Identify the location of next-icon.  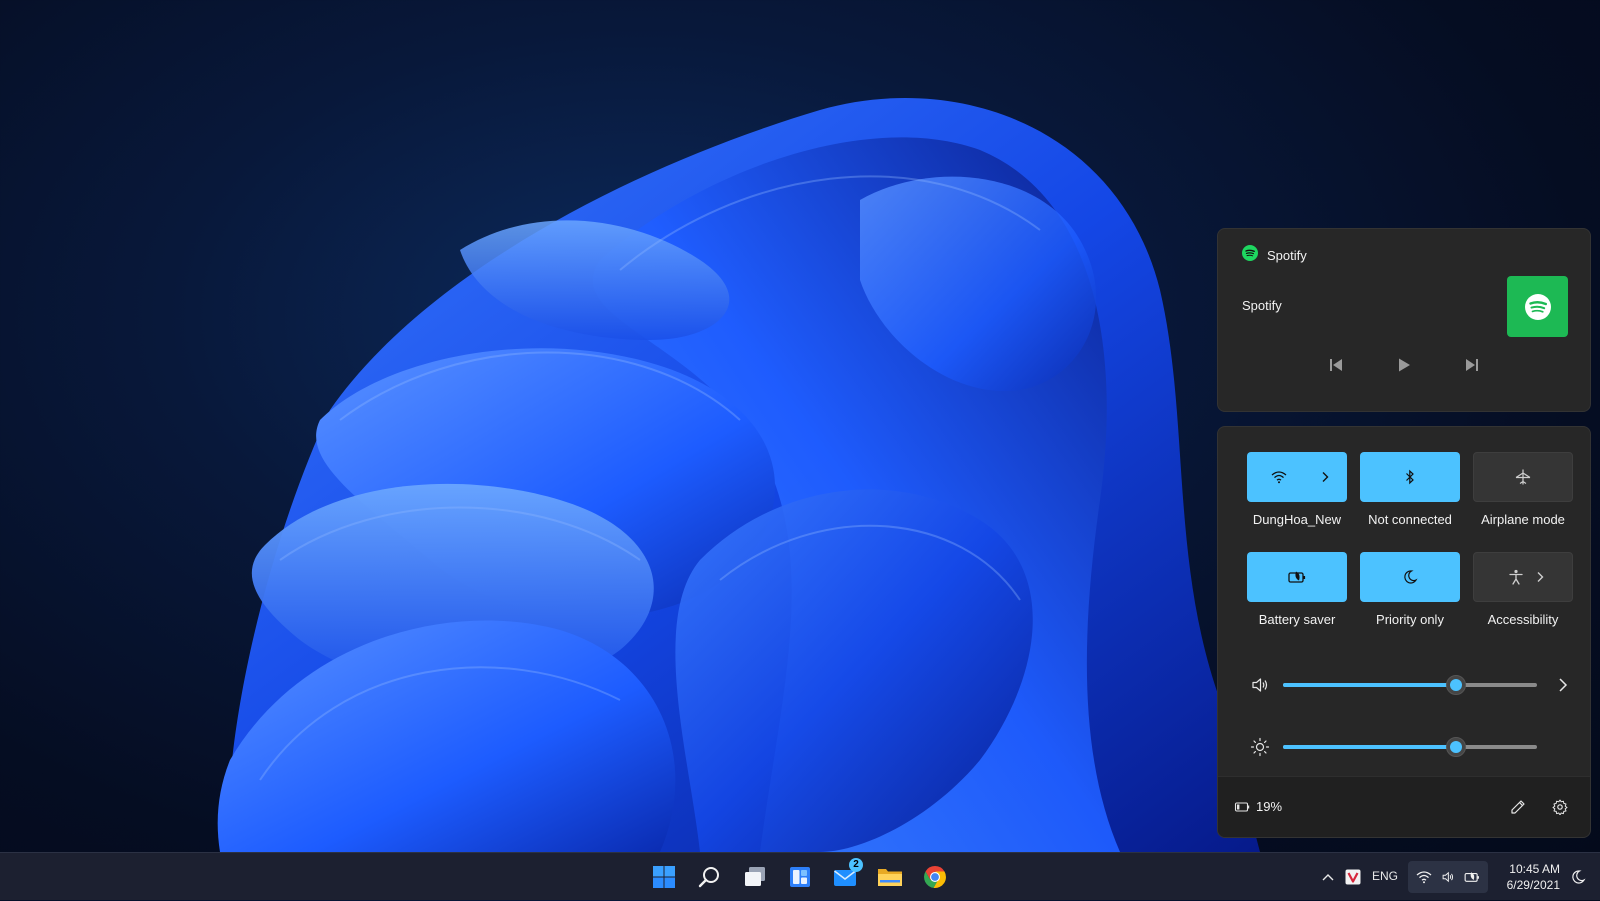
(1472, 365).